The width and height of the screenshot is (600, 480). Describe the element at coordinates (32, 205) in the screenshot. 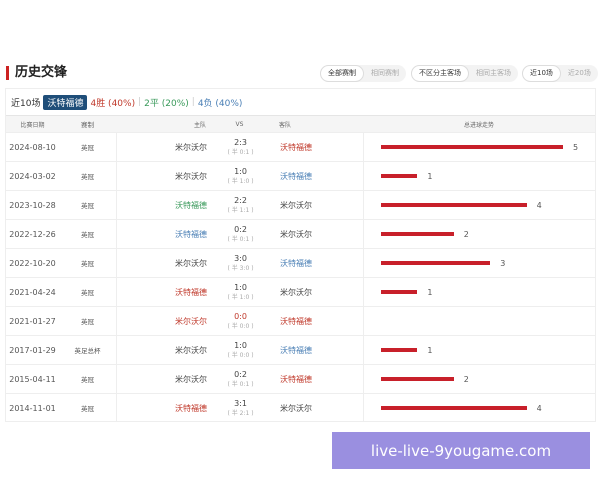

I see `match-date: 2023-10-28` at that location.